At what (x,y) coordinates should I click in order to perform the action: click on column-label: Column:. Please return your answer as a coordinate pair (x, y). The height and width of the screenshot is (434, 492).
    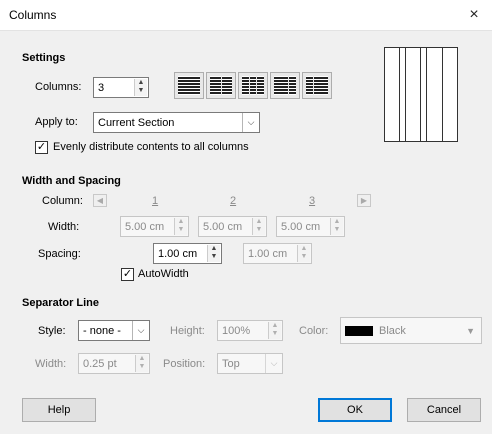
    Looking at the image, I should click on (62, 201).